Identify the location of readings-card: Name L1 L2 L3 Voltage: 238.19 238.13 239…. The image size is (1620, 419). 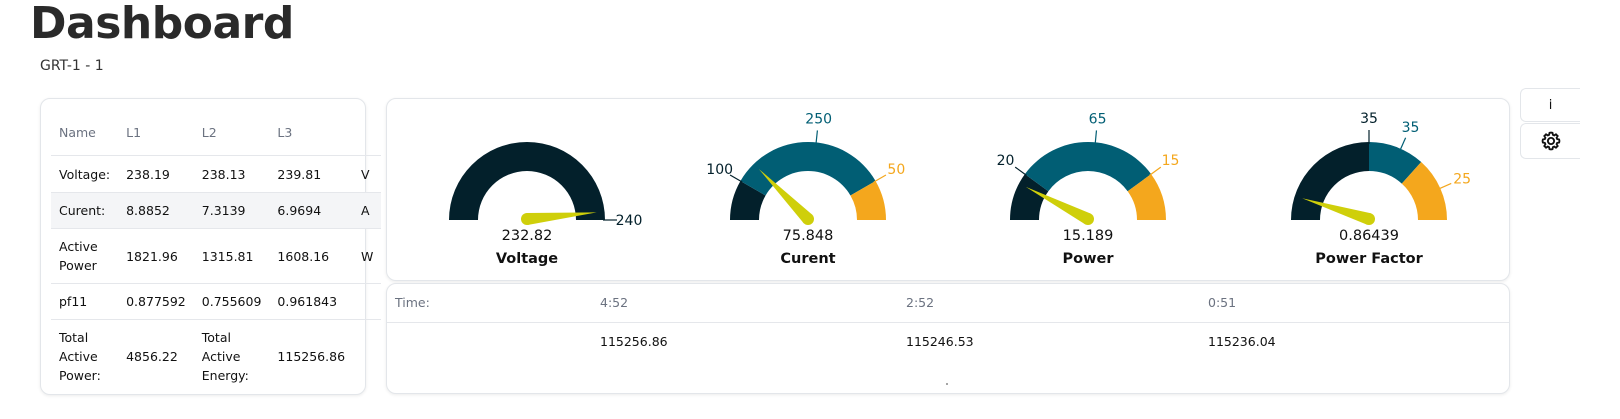
(211, 246).